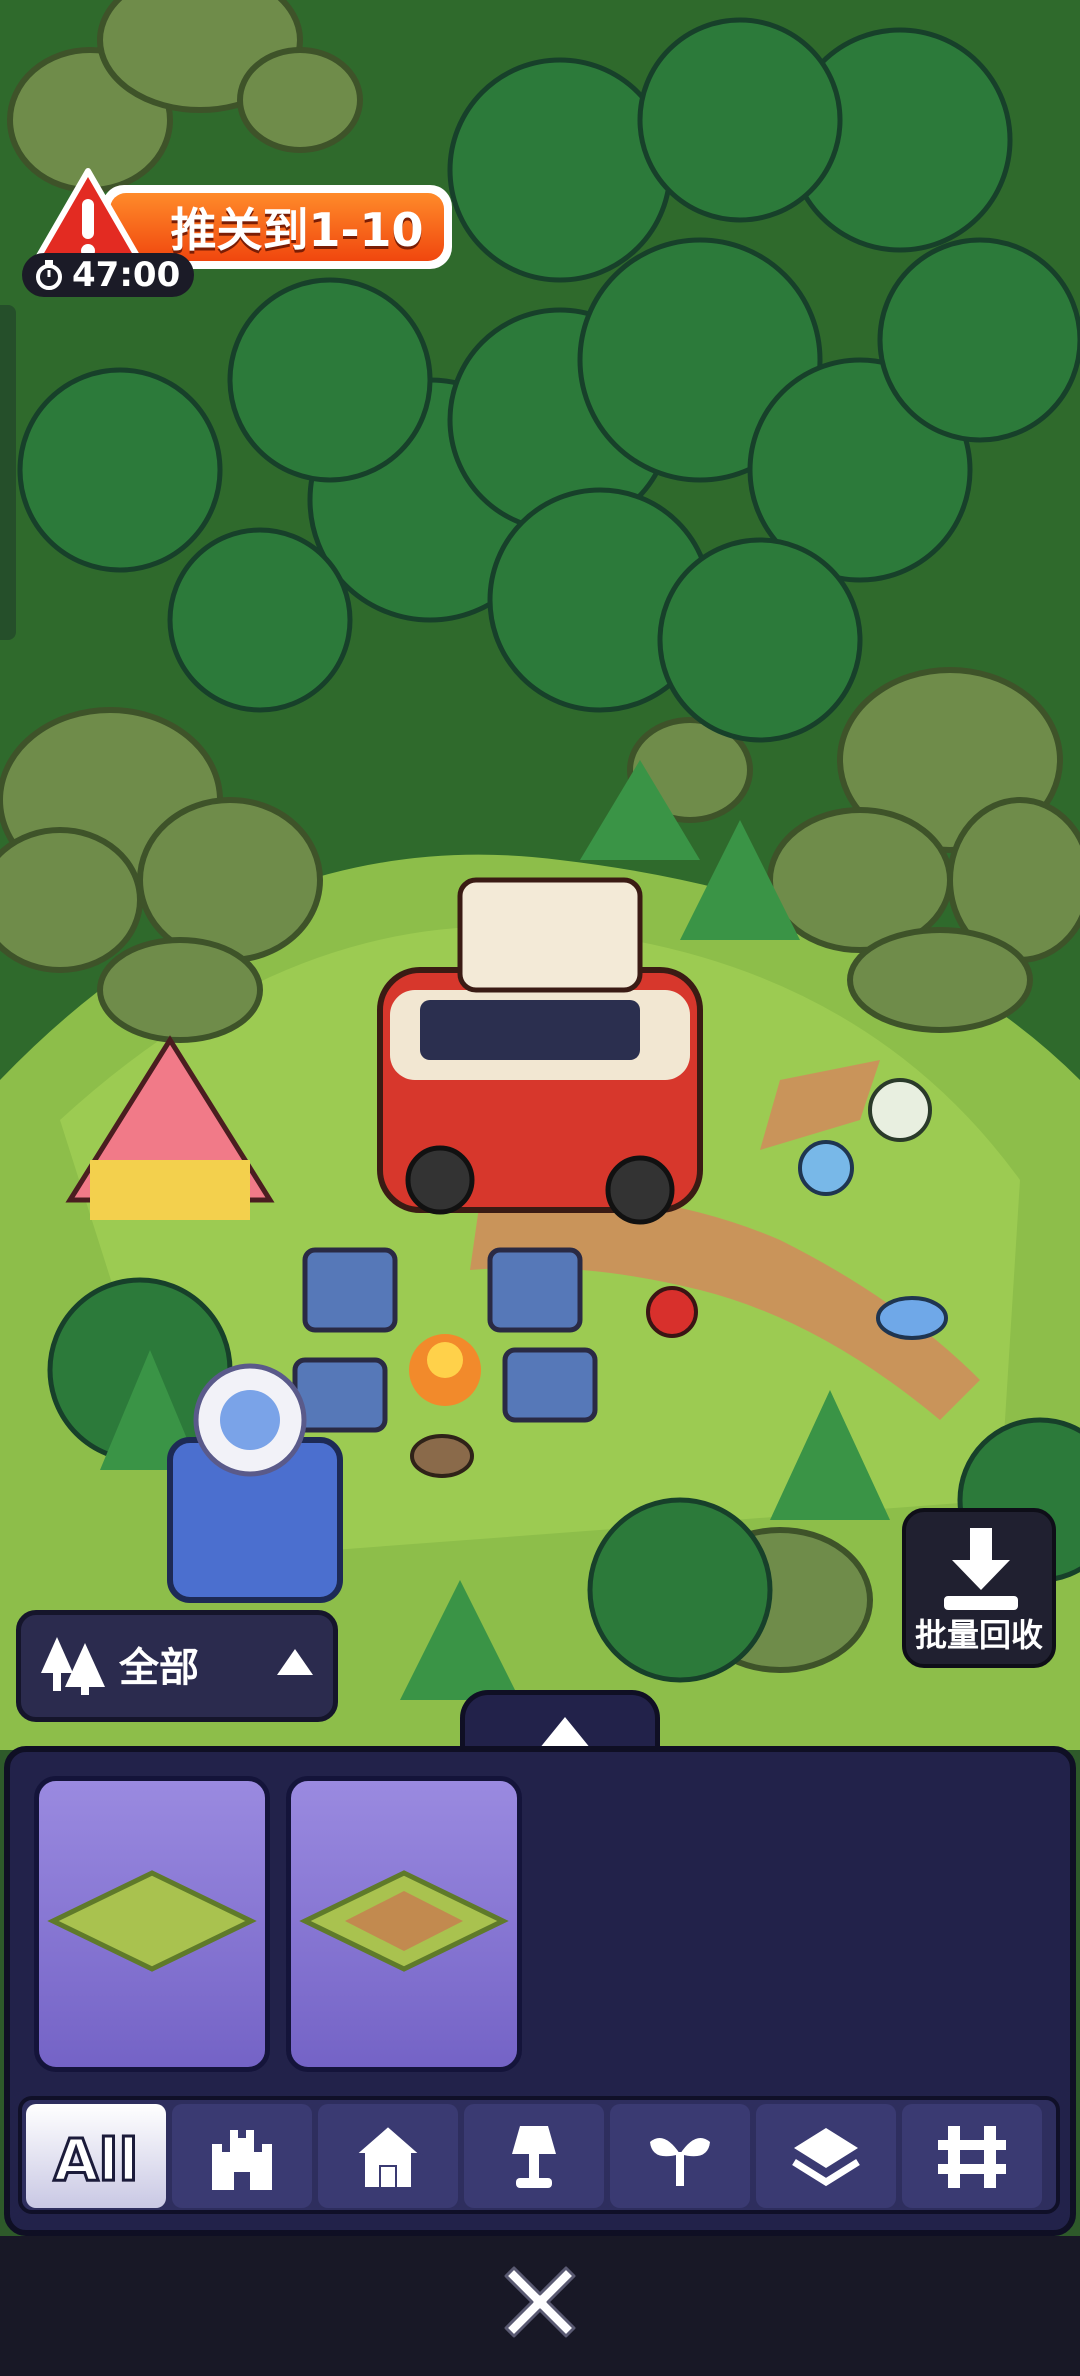 This screenshot has width=1080, height=2376. I want to click on fence-icon, so click(972, 2157).